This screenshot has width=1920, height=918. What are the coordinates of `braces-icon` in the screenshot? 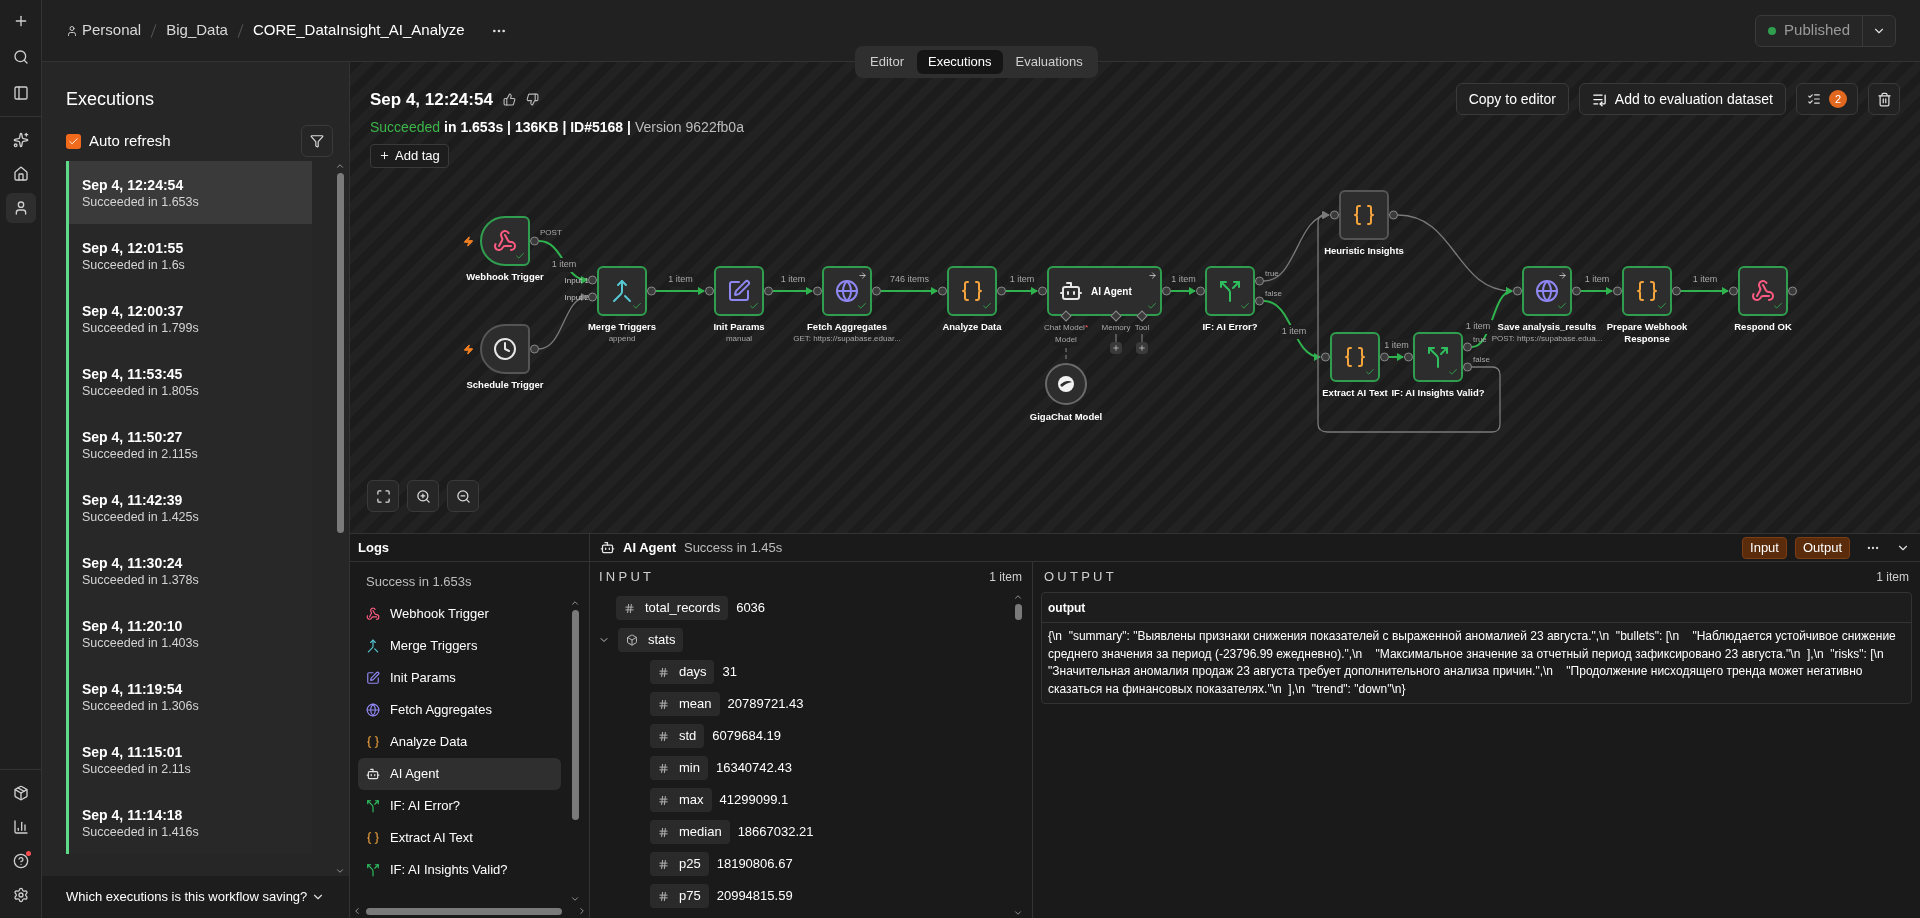 It's located at (972, 291).